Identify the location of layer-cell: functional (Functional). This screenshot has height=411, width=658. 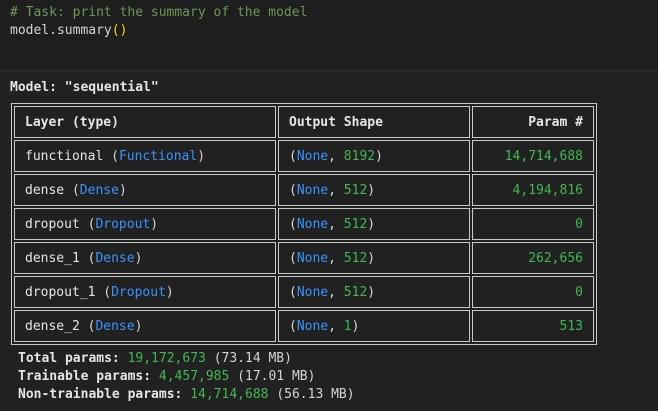
(145, 156).